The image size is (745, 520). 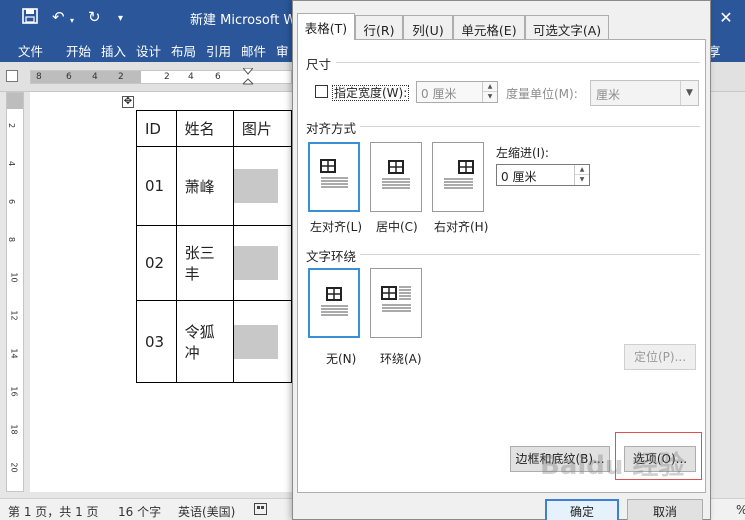 I want to click on align-right-option, so click(x=458, y=177).